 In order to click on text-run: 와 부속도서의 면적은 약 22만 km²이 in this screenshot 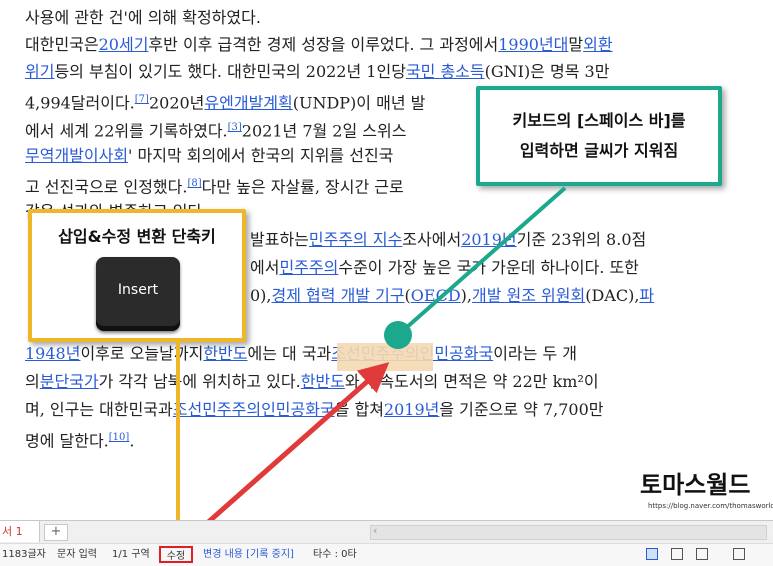, I will do `click(471, 381)`.